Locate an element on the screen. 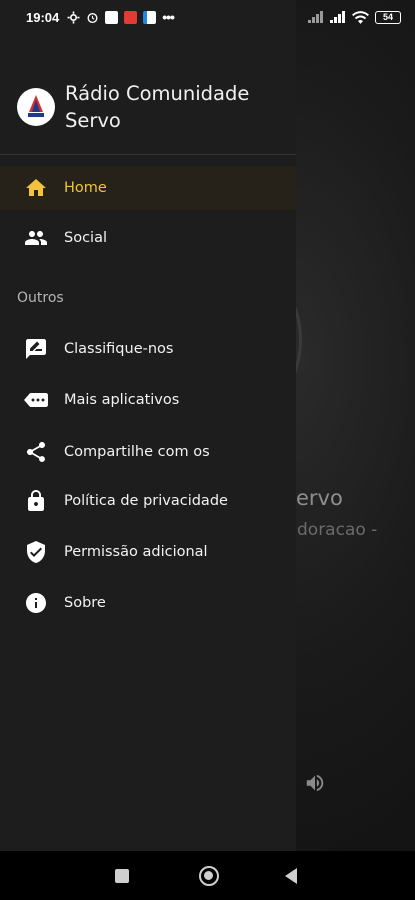  menu-item-label: Sobre is located at coordinates (85, 603).